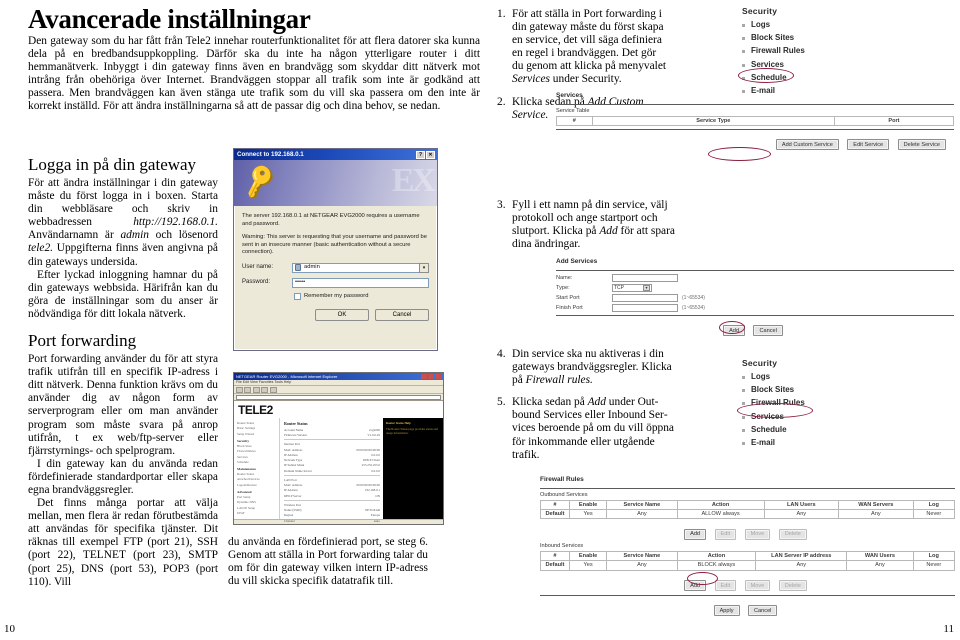  What do you see at coordinates (948, 629) in the screenshot?
I see `page-number-right: 11` at bounding box center [948, 629].